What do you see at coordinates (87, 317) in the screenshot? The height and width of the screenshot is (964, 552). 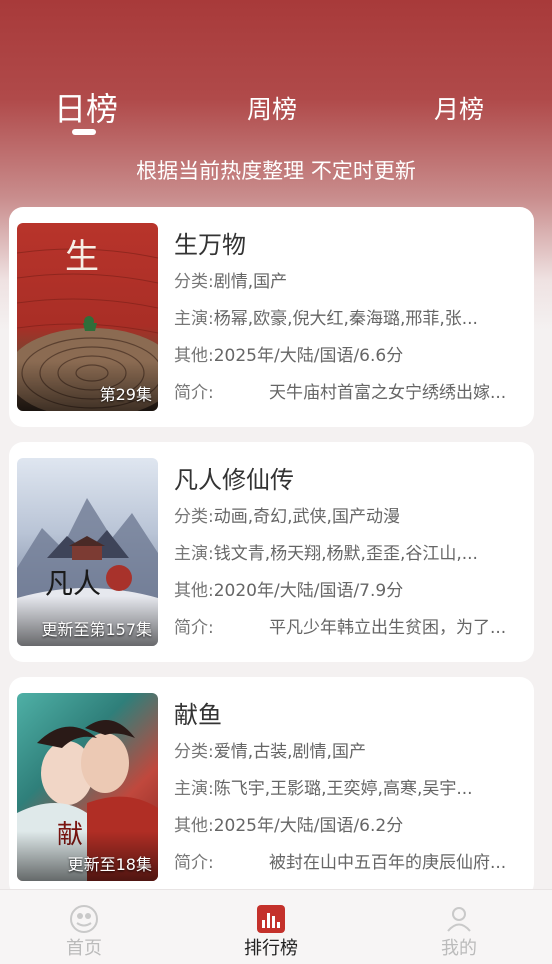 I see `poster-image: 生 第29集` at bounding box center [87, 317].